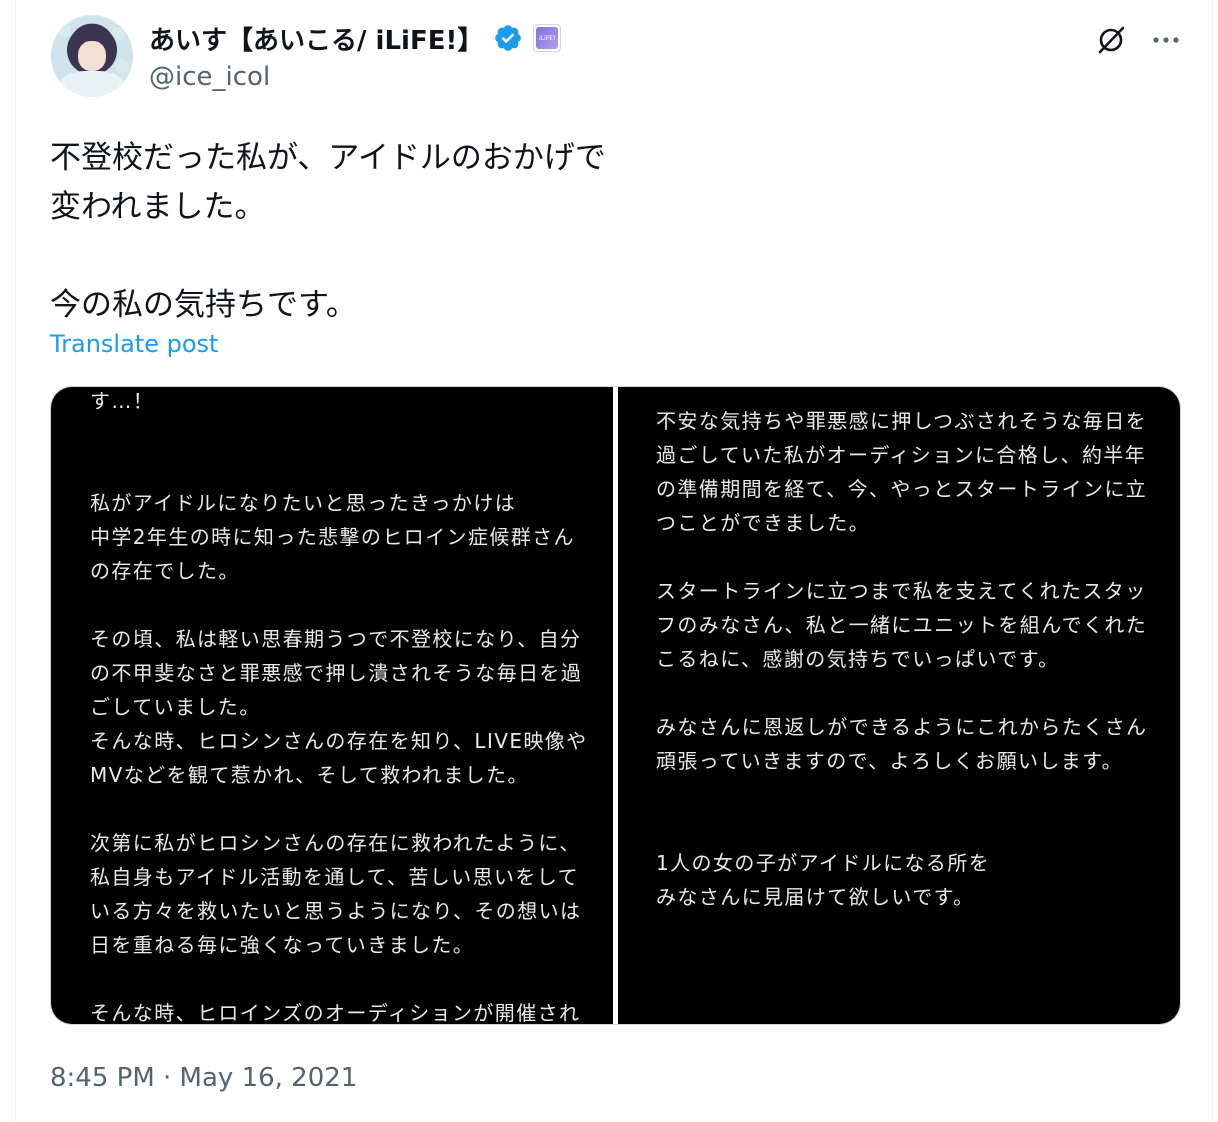  What do you see at coordinates (763, 523) in the screenshot?
I see `image-text-line: つことができました。` at bounding box center [763, 523].